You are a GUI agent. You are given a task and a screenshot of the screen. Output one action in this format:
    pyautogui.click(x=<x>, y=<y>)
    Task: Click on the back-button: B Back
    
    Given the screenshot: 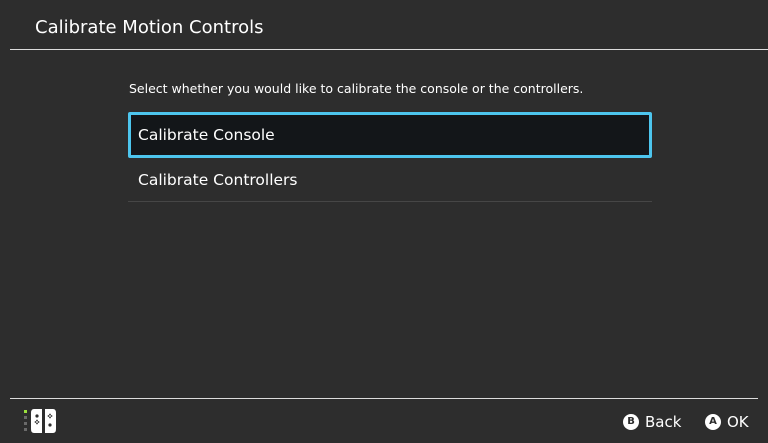 What is the action you would take?
    pyautogui.click(x=652, y=422)
    